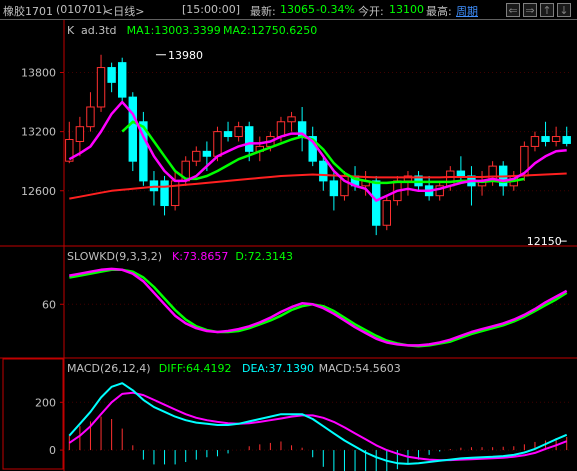  Describe the element at coordinates (371, 11) in the screenshot. I see `open-label: 今开:` at that location.